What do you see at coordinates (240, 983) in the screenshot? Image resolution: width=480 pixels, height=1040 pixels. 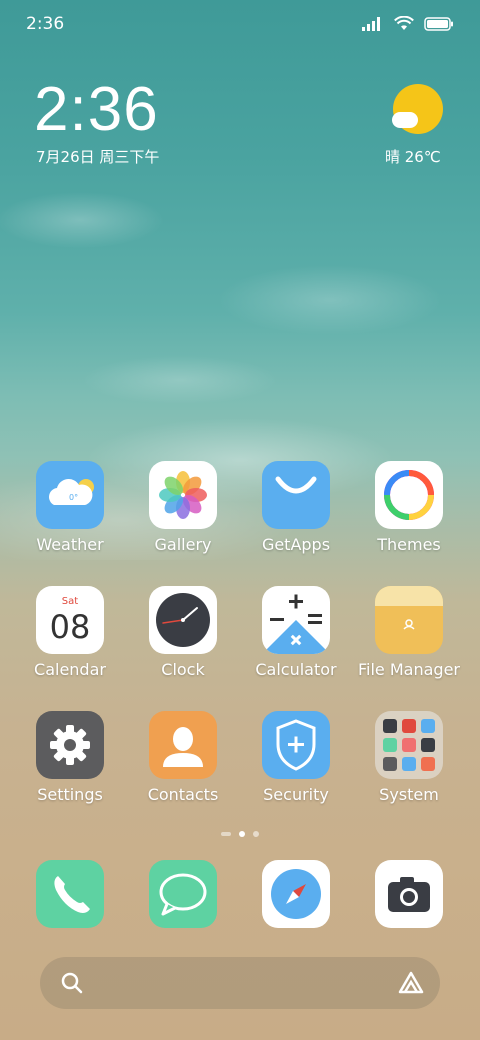 I see `search-bar` at bounding box center [240, 983].